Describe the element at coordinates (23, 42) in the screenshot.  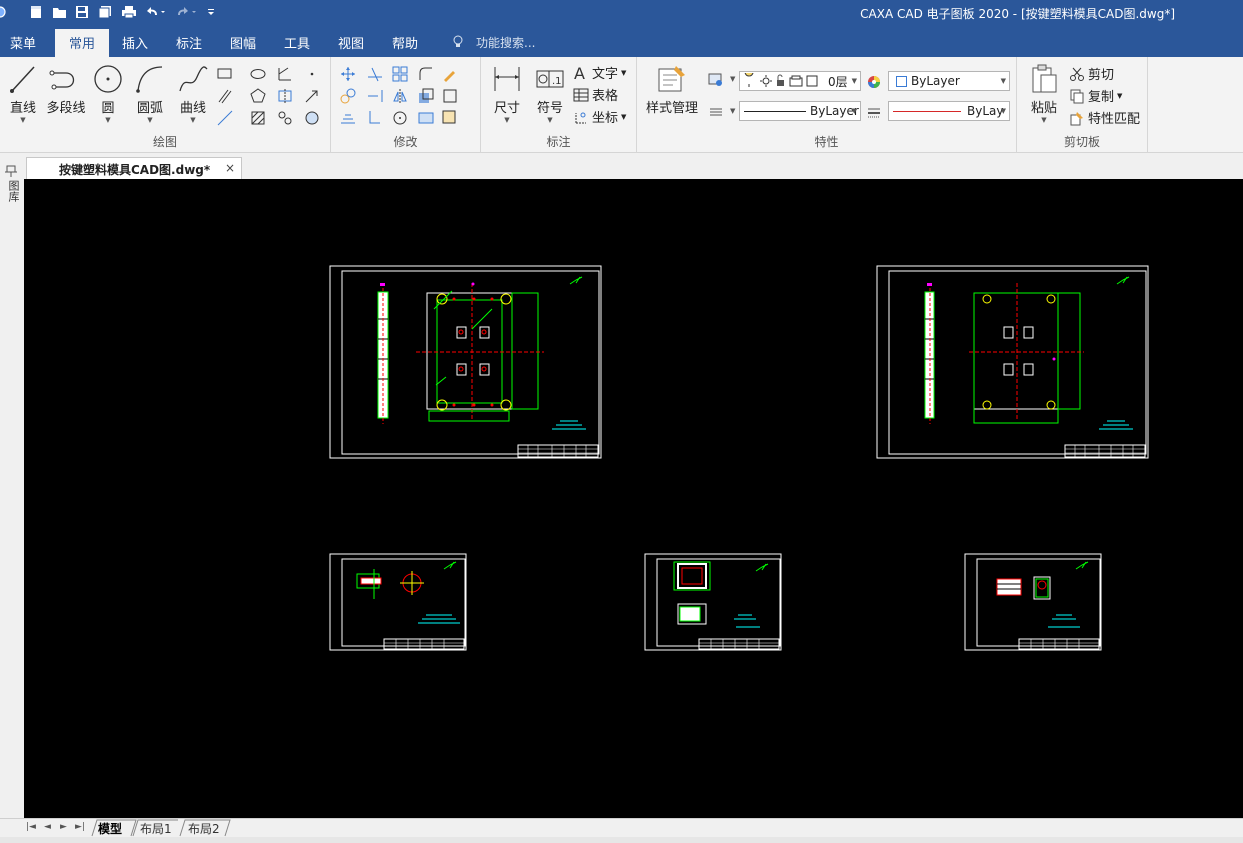
I see `tab-menu: 菜单` at that location.